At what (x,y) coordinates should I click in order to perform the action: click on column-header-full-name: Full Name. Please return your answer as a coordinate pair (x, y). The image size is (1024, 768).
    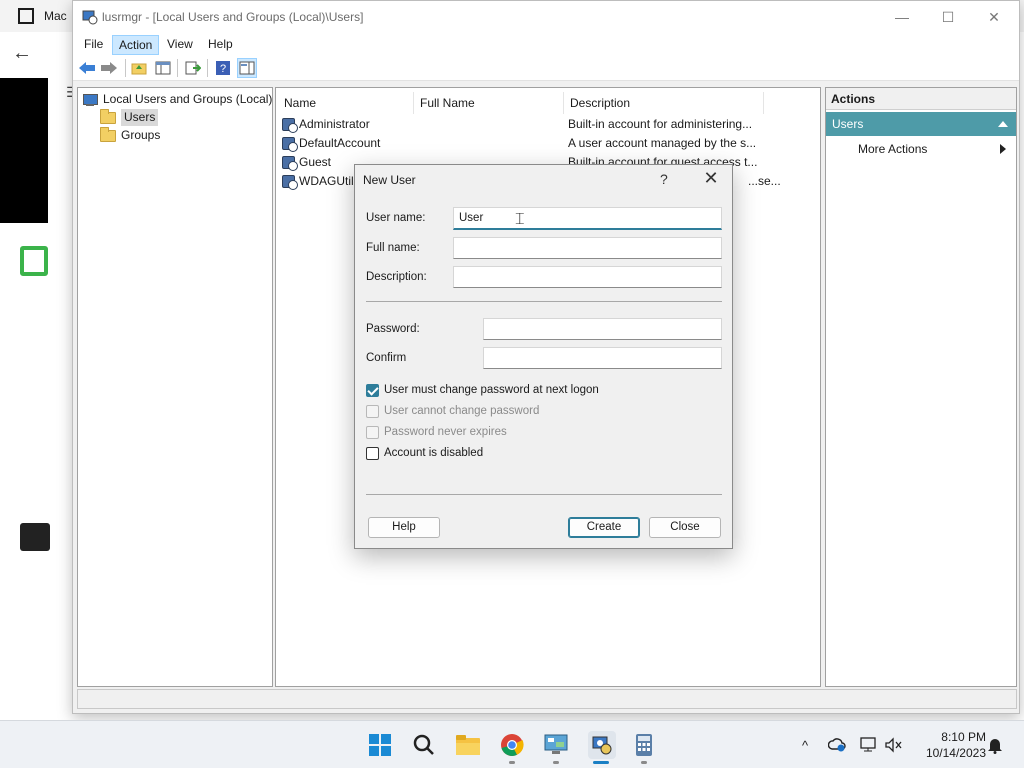
    Looking at the image, I should click on (489, 103).